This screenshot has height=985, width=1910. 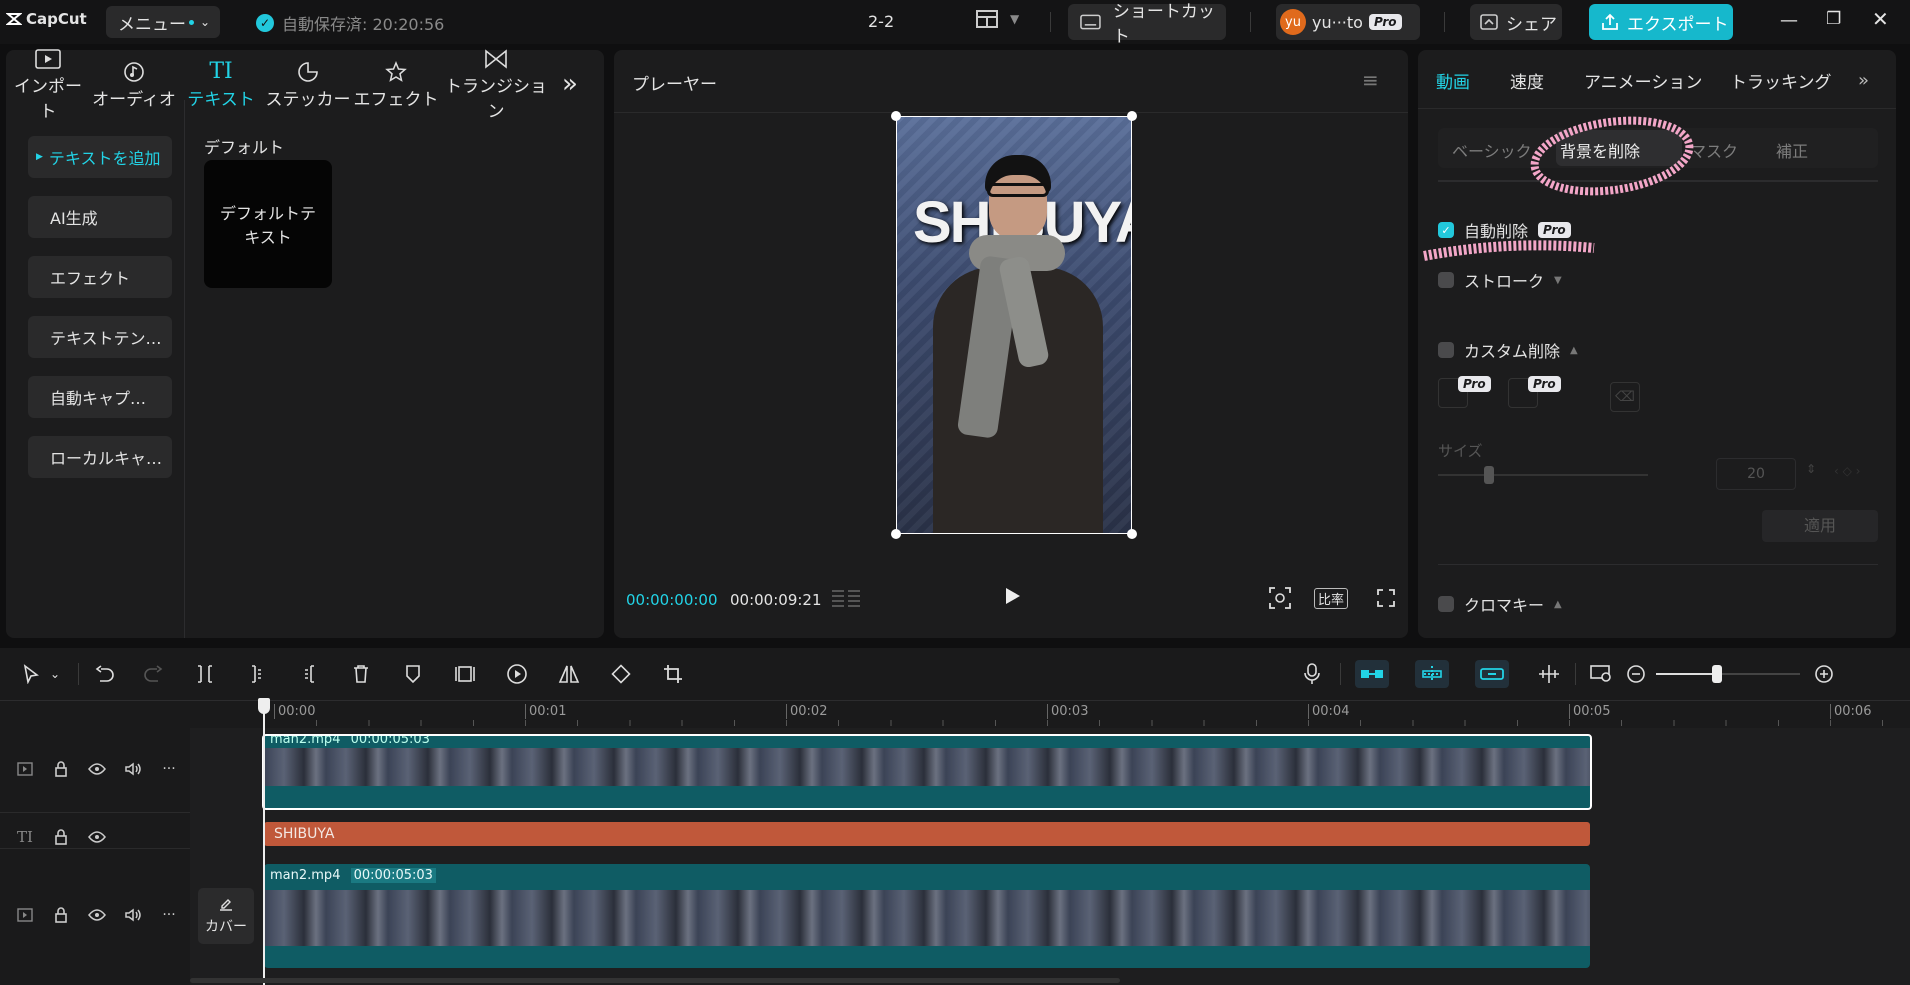 I want to click on select-tool-icon, so click(x=31, y=674).